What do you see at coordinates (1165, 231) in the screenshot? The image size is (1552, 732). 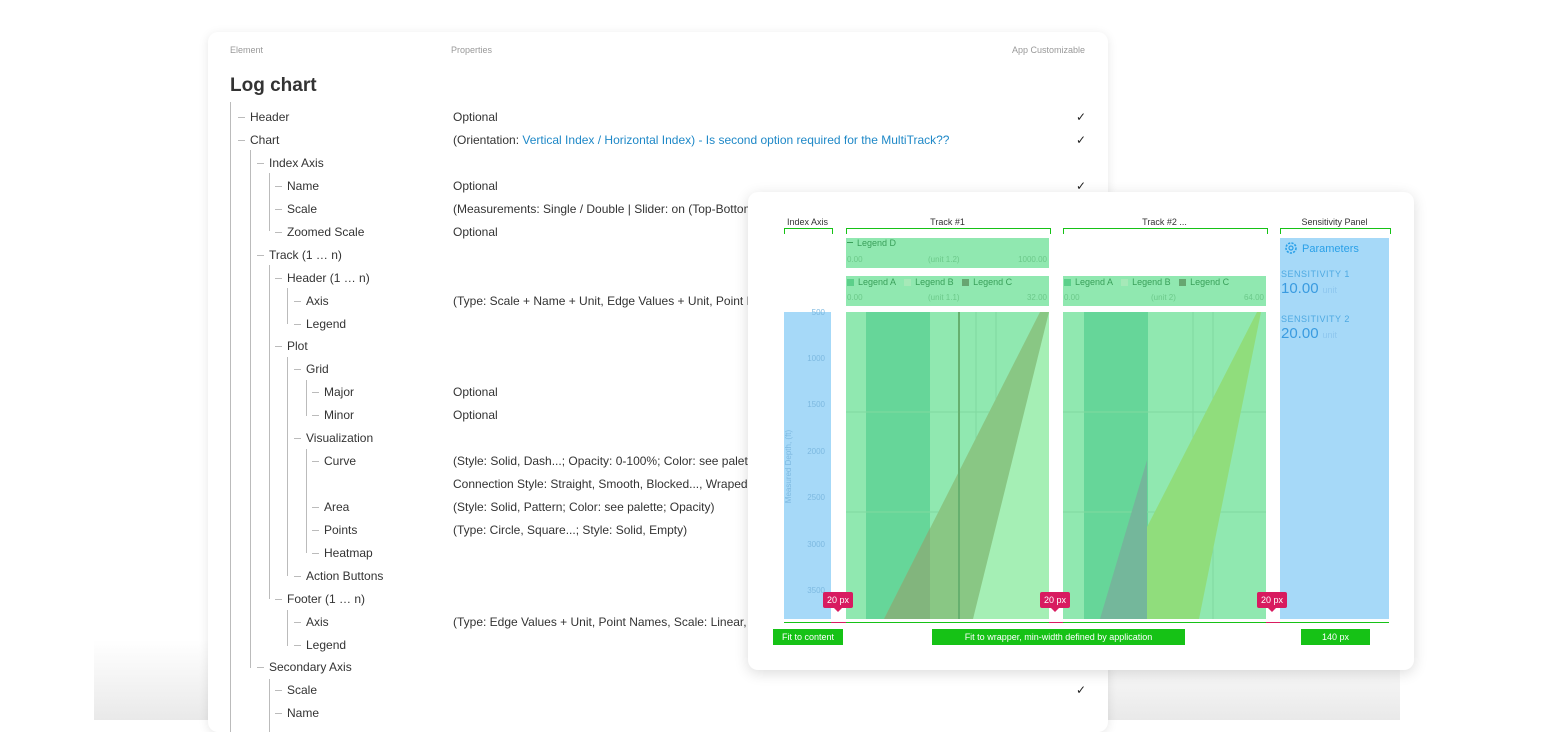 I see `track2-bracket` at bounding box center [1165, 231].